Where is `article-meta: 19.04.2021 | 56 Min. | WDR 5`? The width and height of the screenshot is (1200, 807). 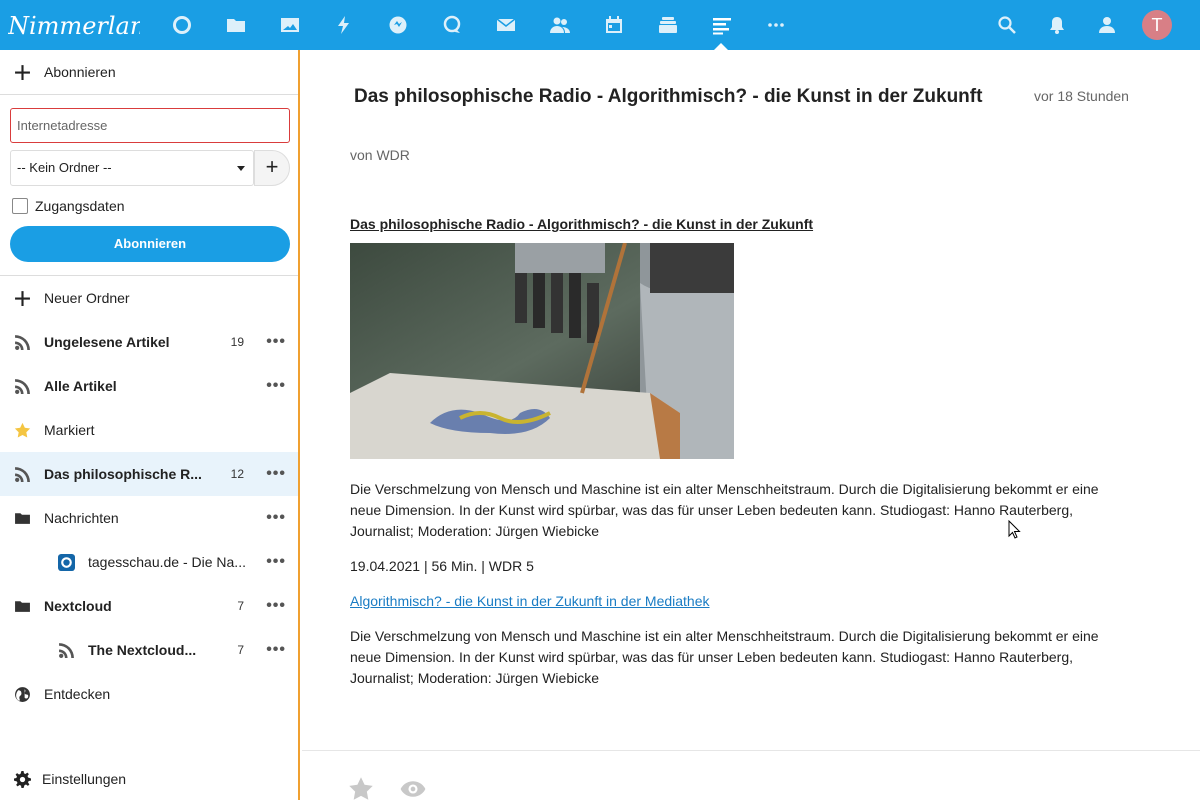
article-meta: 19.04.2021 | 56 Min. | WDR 5 is located at coordinates (442, 566).